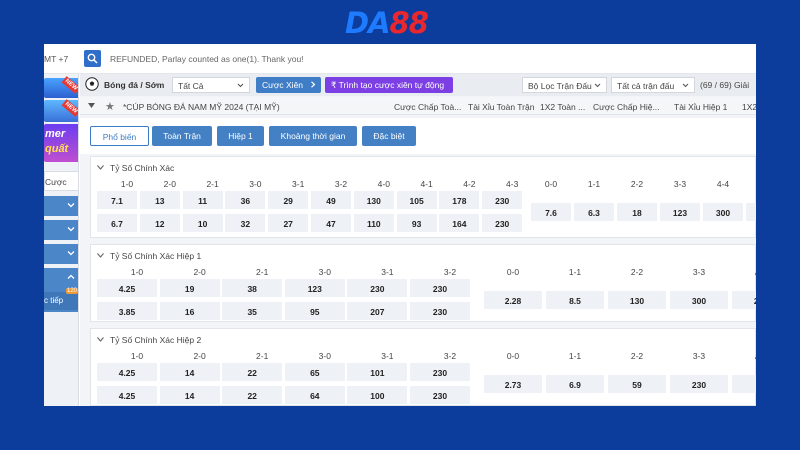 The image size is (800, 450). Describe the element at coordinates (245, 223) in the screenshot. I see `odds-cell: 32` at that location.